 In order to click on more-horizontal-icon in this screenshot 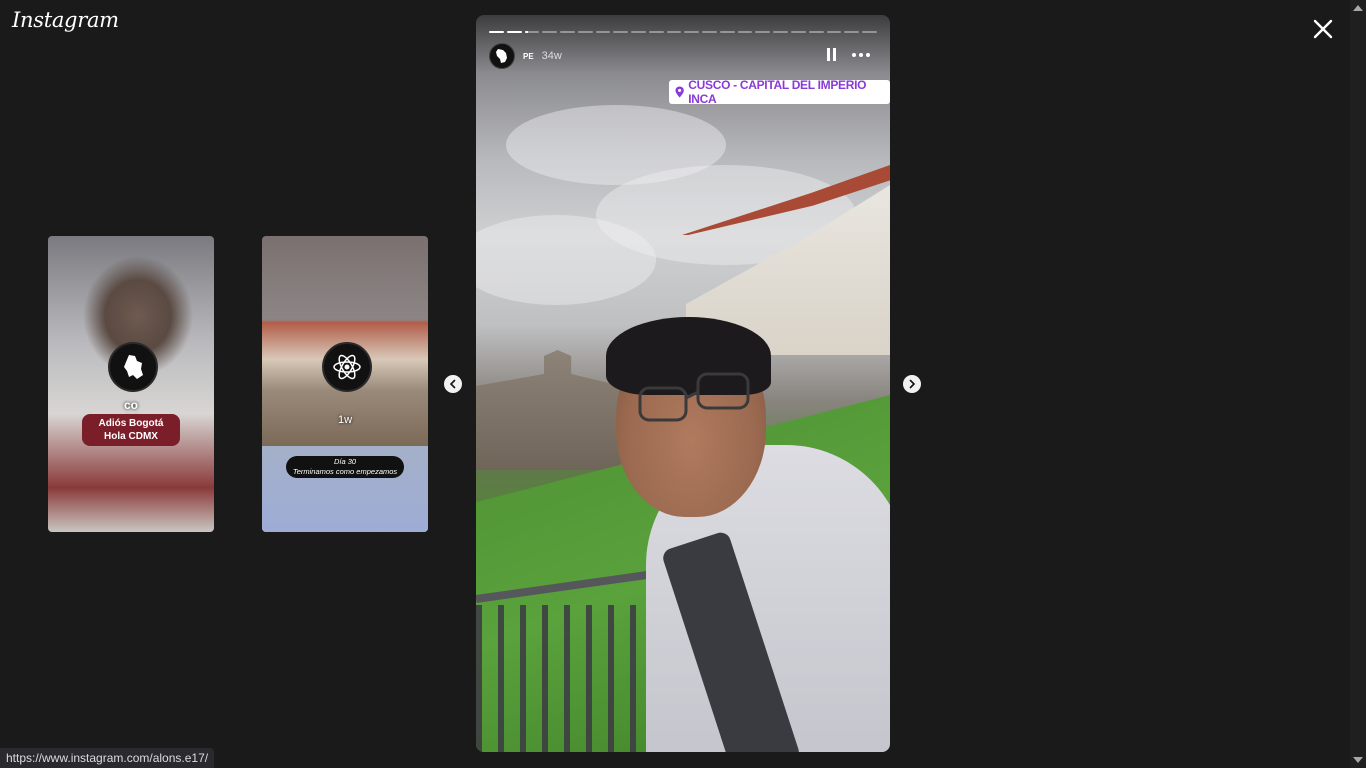, I will do `click(861, 55)`.